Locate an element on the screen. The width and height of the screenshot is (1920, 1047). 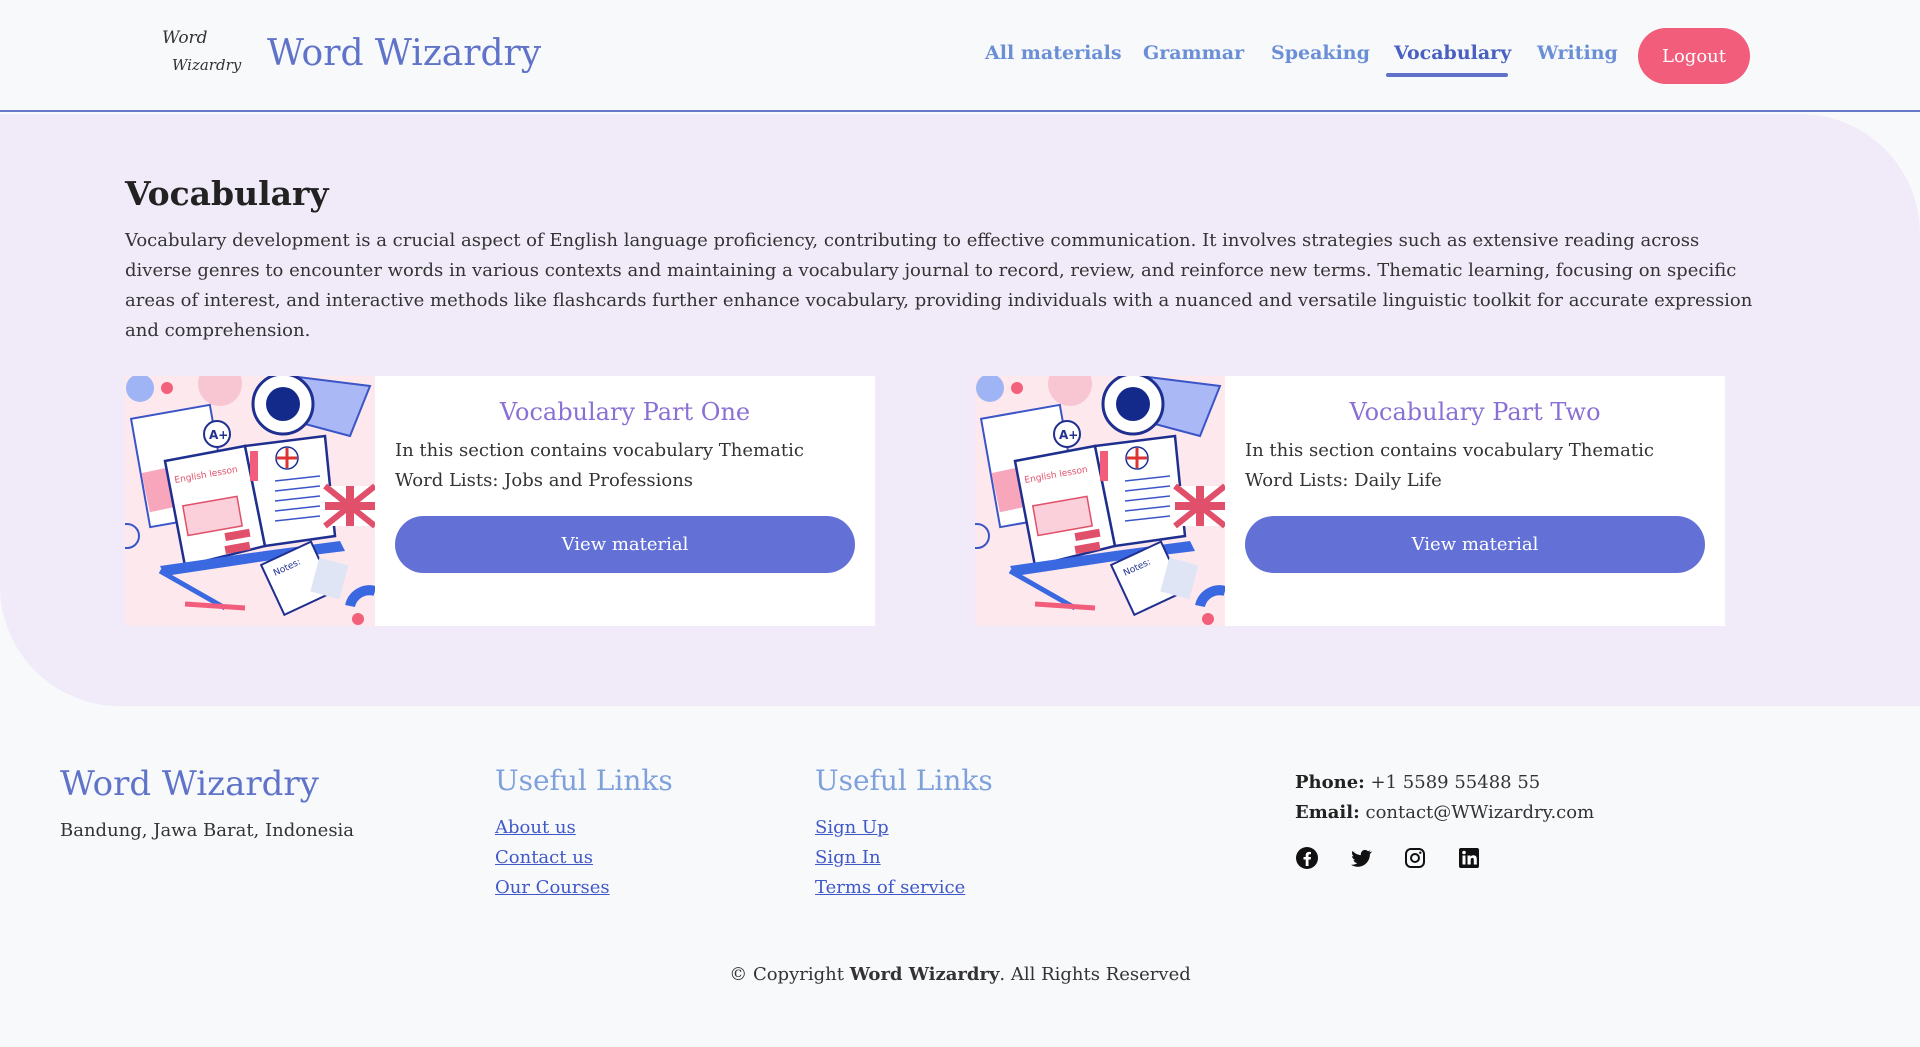
nav-all-materials: All materials is located at coordinates (1053, 53).